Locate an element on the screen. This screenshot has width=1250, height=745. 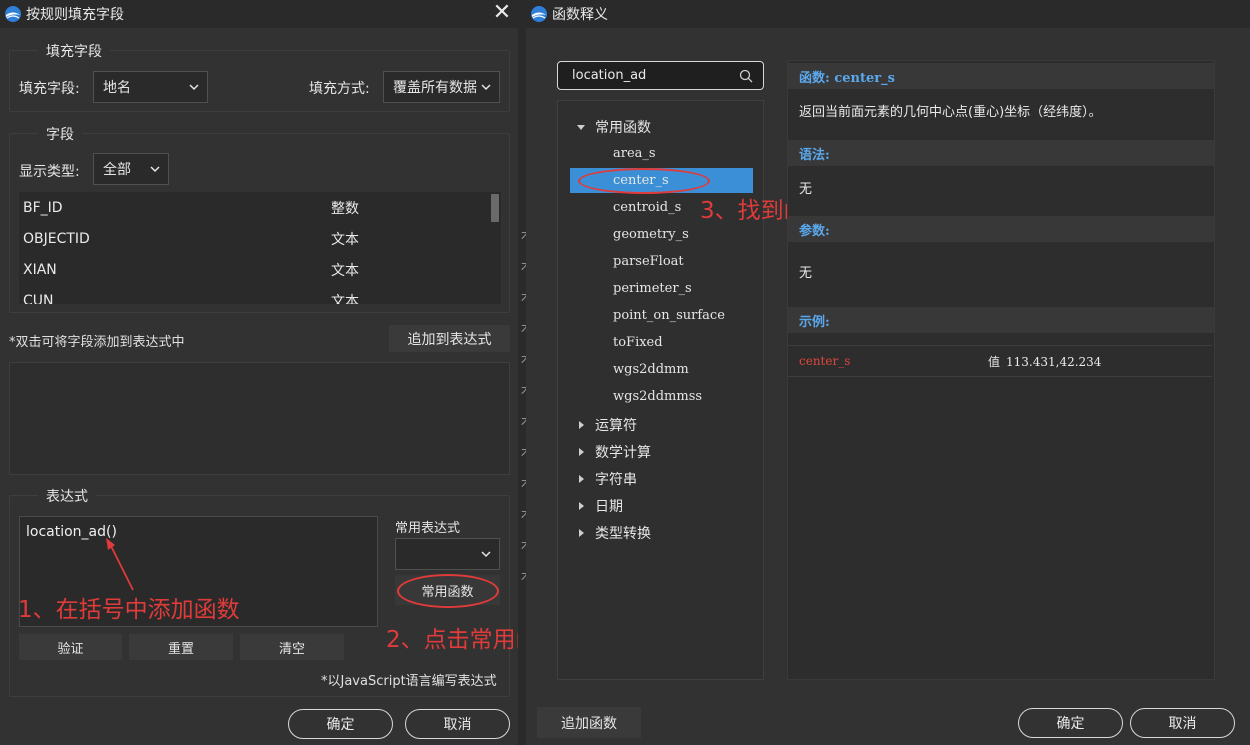
example-value: 值 113.431,42.234 is located at coordinates (1044, 361).